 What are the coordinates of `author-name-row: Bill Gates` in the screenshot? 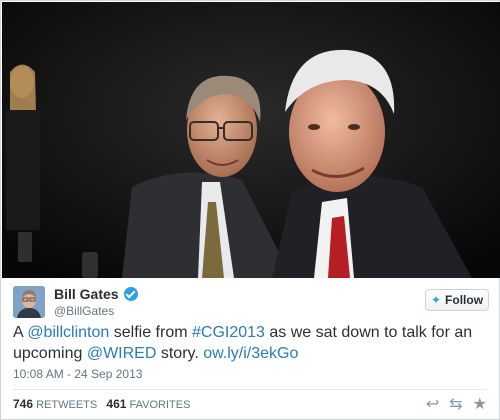 It's located at (96, 294).